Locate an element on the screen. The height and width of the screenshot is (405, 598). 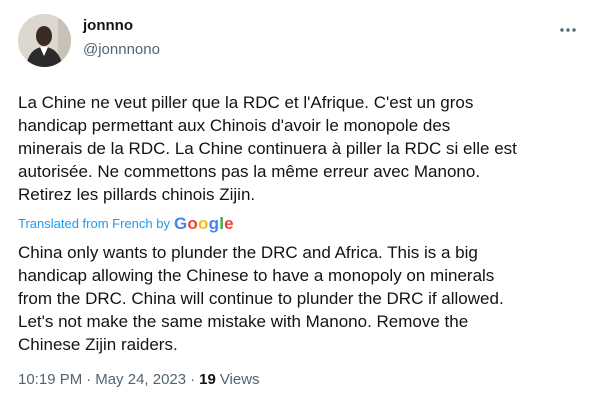
avatar-photo is located at coordinates (44, 40).